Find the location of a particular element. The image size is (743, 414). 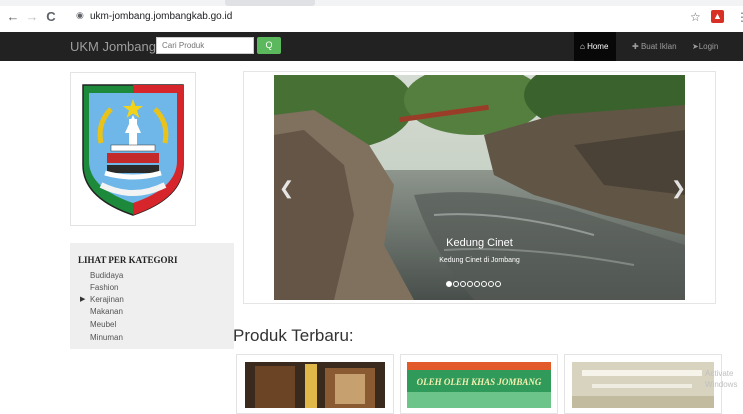

carousel-next-icon: ❯ is located at coordinates (678, 188).